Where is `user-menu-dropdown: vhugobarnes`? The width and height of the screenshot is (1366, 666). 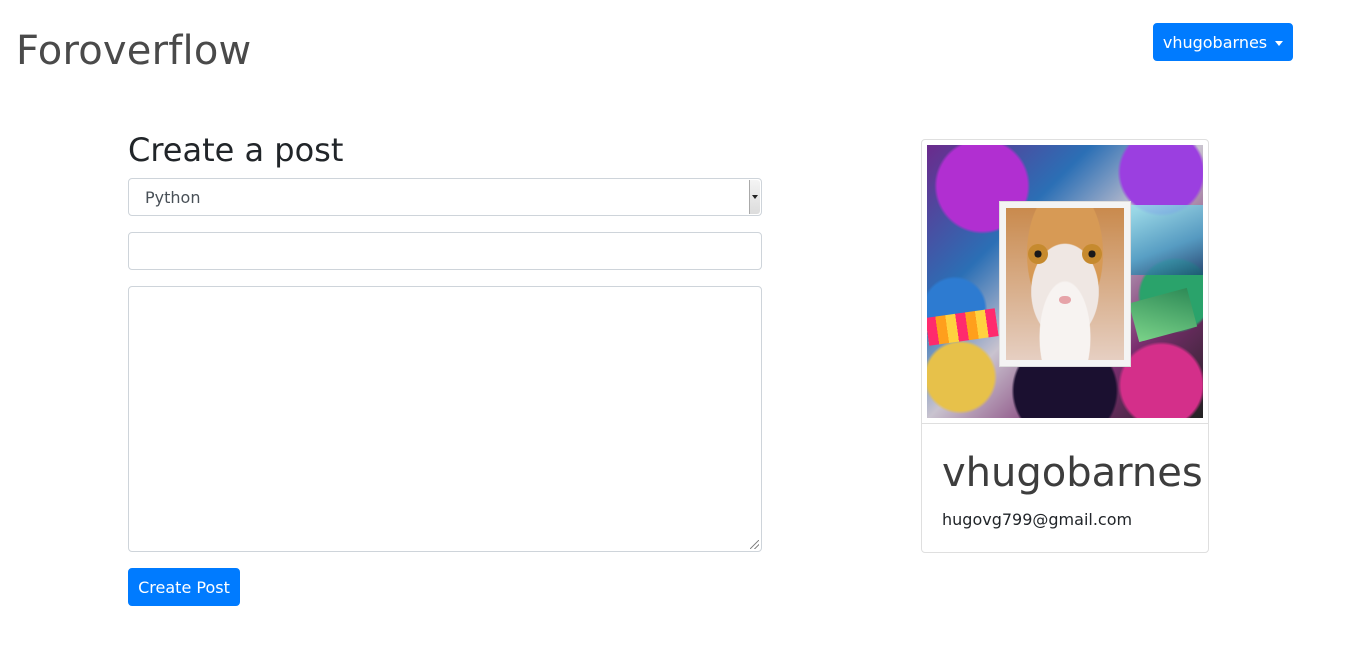
user-menu-dropdown: vhugobarnes is located at coordinates (1223, 42).